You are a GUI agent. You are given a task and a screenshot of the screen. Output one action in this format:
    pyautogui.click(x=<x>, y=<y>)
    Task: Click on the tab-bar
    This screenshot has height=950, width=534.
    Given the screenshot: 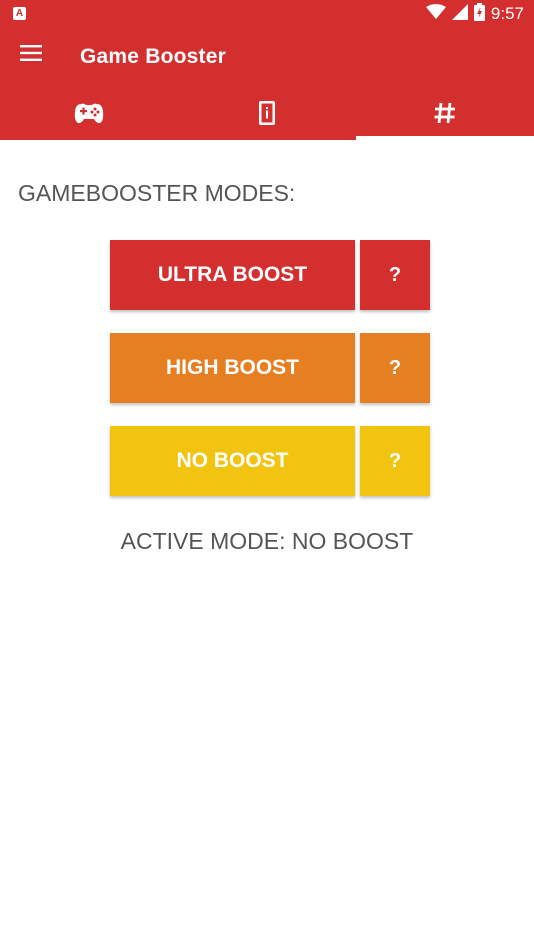 What is the action you would take?
    pyautogui.click(x=267, y=115)
    